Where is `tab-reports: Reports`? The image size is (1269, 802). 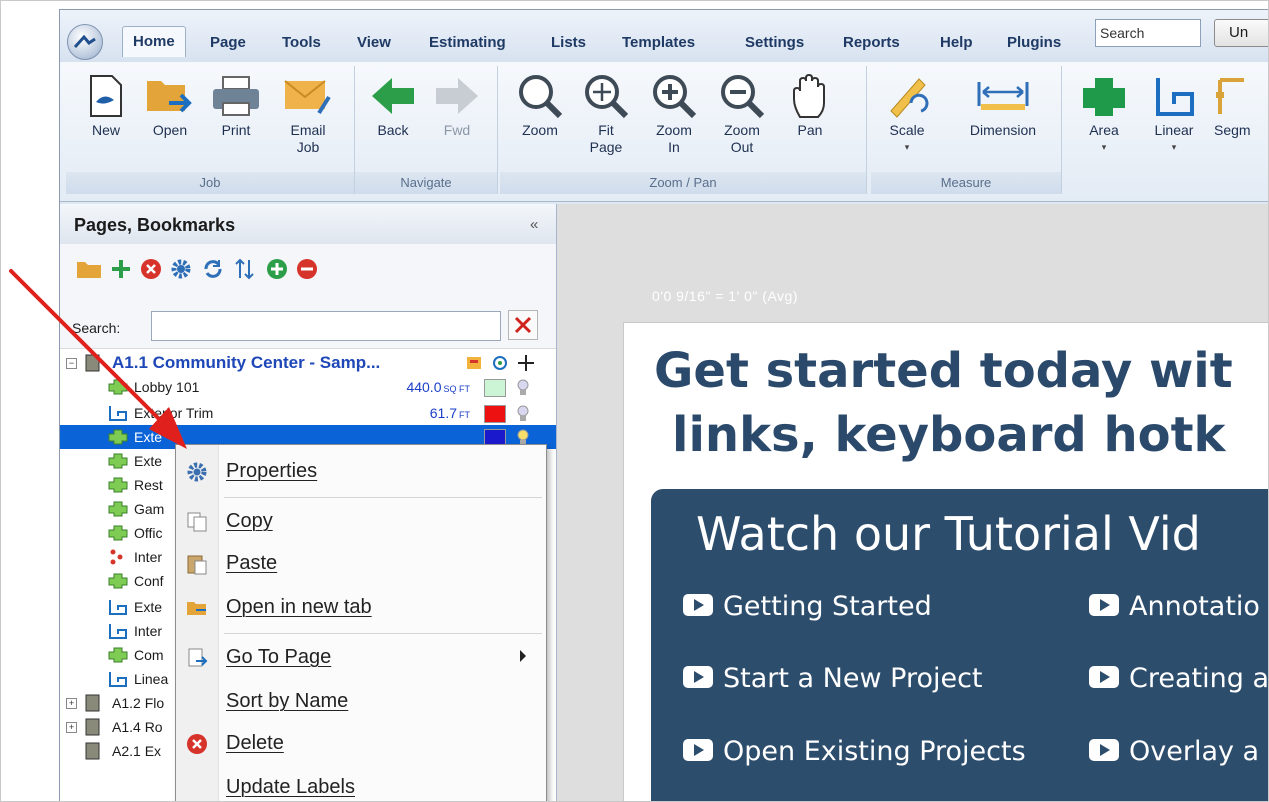
tab-reports: Reports is located at coordinates (871, 42).